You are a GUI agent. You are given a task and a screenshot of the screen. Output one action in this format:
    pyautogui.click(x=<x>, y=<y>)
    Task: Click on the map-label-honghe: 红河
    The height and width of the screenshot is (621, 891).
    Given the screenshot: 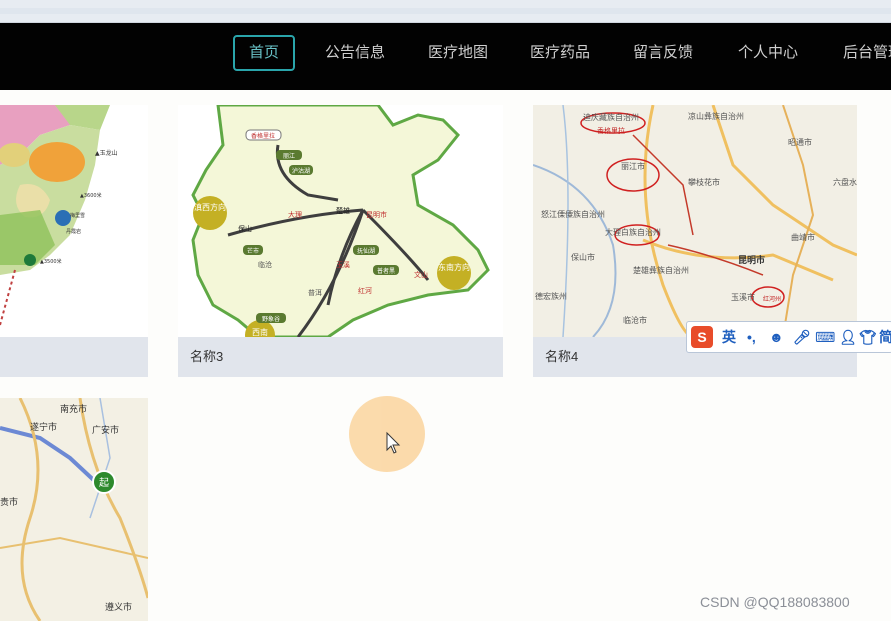 What is the action you would take?
    pyautogui.click(x=365, y=290)
    